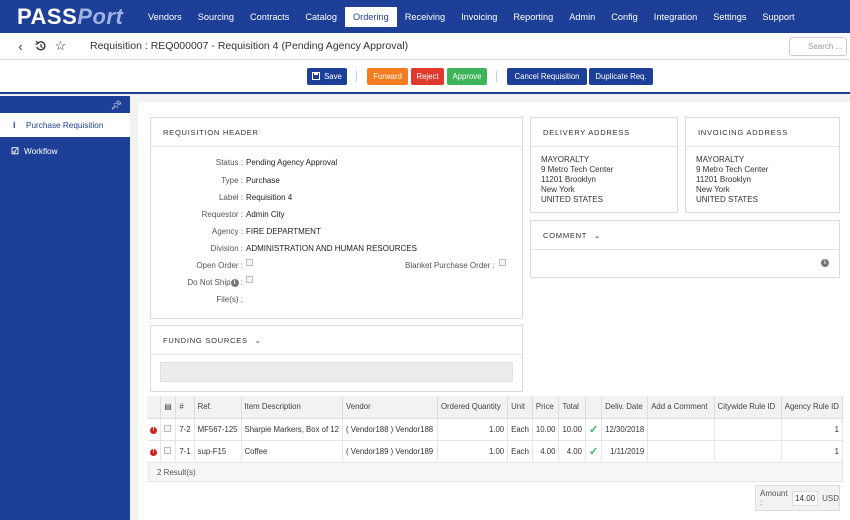 The width and height of the screenshot is (850, 520). Describe the element at coordinates (748, 407) in the screenshot. I see `col-citywide-rule: Citywide Rule ID` at that location.